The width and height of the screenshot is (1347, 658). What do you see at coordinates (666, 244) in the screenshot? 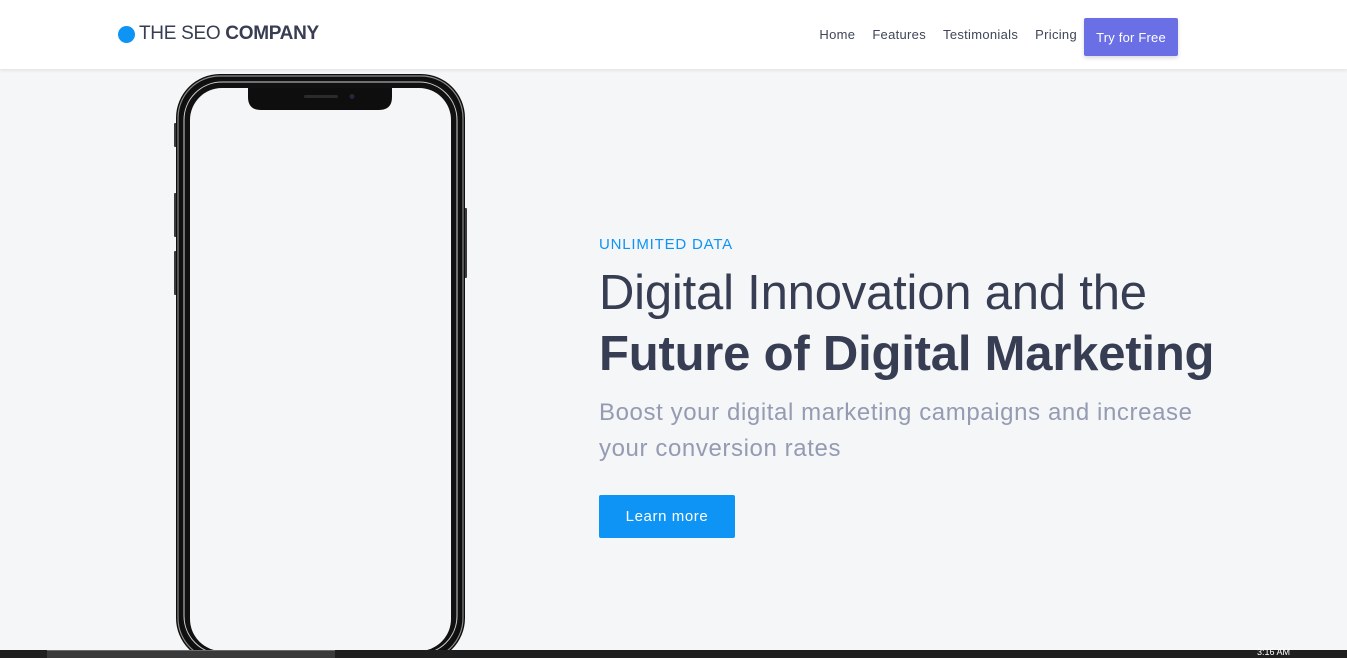
I see `hero-eyebrow: UNLIMITED DATA` at bounding box center [666, 244].